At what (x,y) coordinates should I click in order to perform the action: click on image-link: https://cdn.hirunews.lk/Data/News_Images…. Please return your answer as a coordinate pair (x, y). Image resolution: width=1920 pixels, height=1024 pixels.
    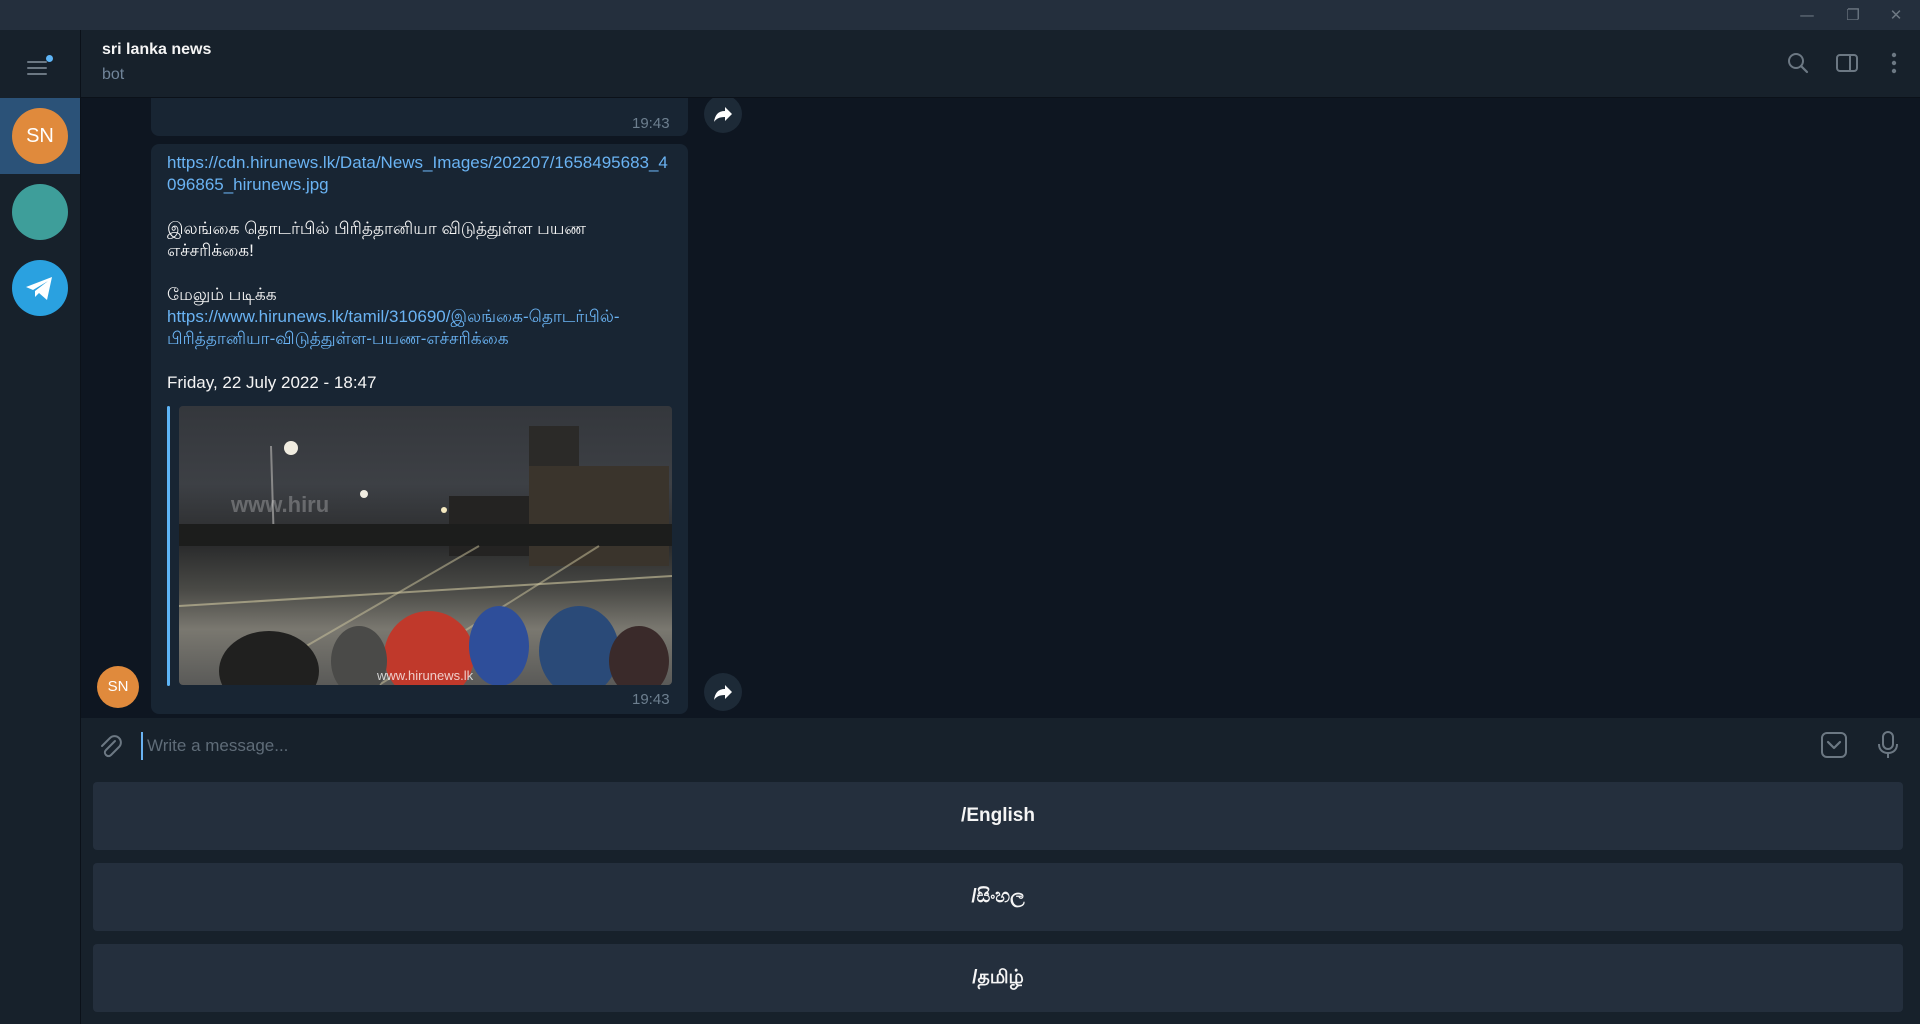
    Looking at the image, I should click on (422, 174).